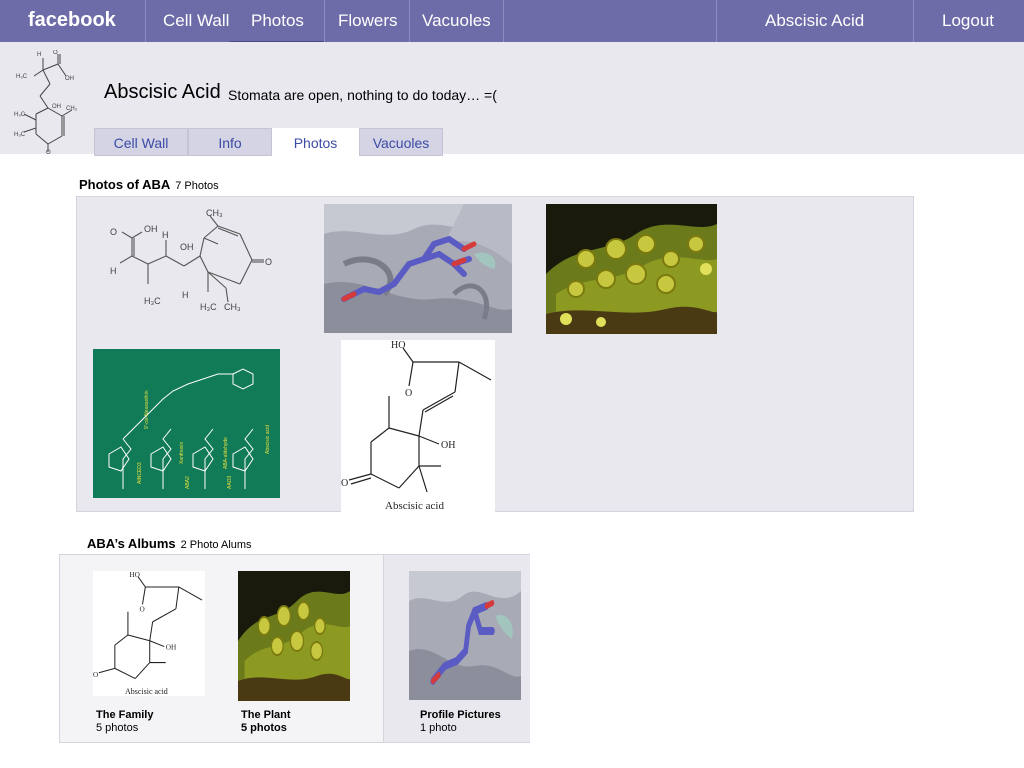  I want to click on pathway-label-neoxanthin: 9'-cis-Neoxanthin, so click(147, 409).